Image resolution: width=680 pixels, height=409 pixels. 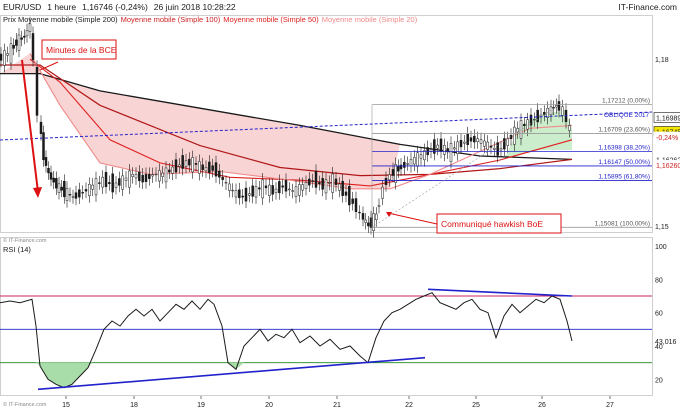 I want to click on header-last-price: 1,16746 (-0,24%), so click(x=115, y=7).